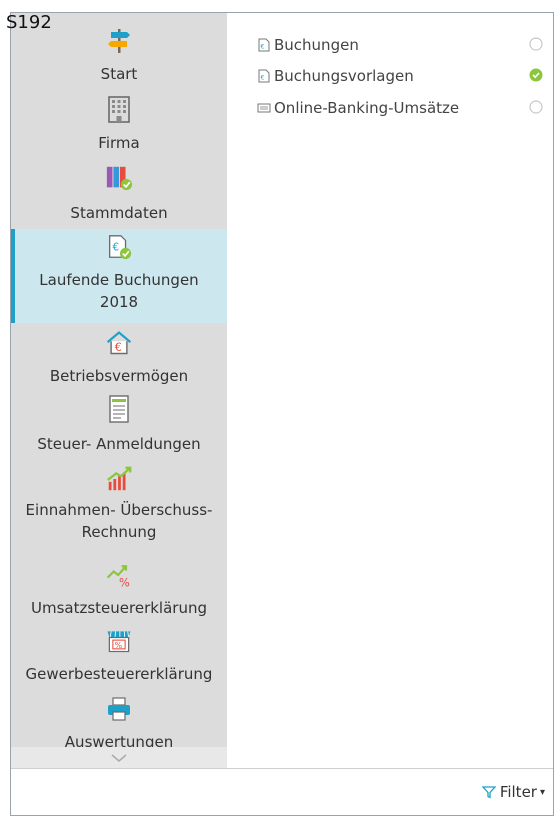  Describe the element at coordinates (119, 444) in the screenshot. I see `sidebar-item-label: Steuer- Anmeldungen` at that location.